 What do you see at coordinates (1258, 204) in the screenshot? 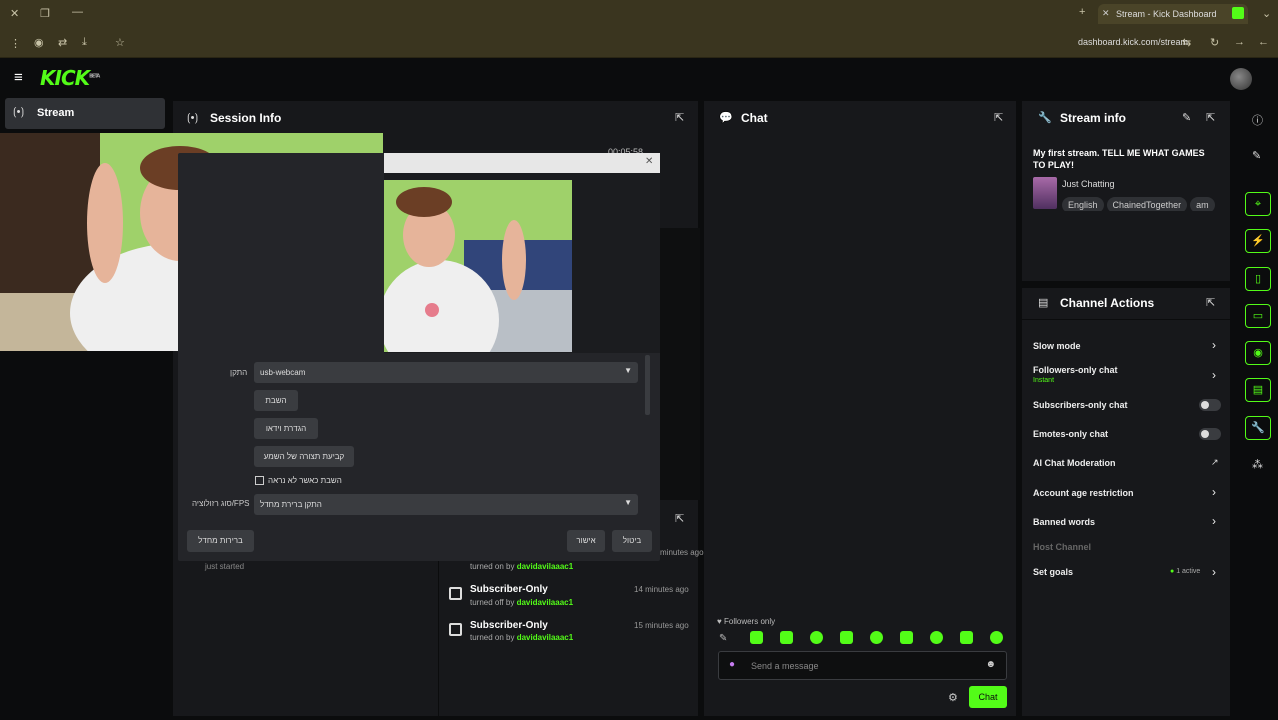
I see `rail-session-icon: ⌖` at bounding box center [1258, 204].